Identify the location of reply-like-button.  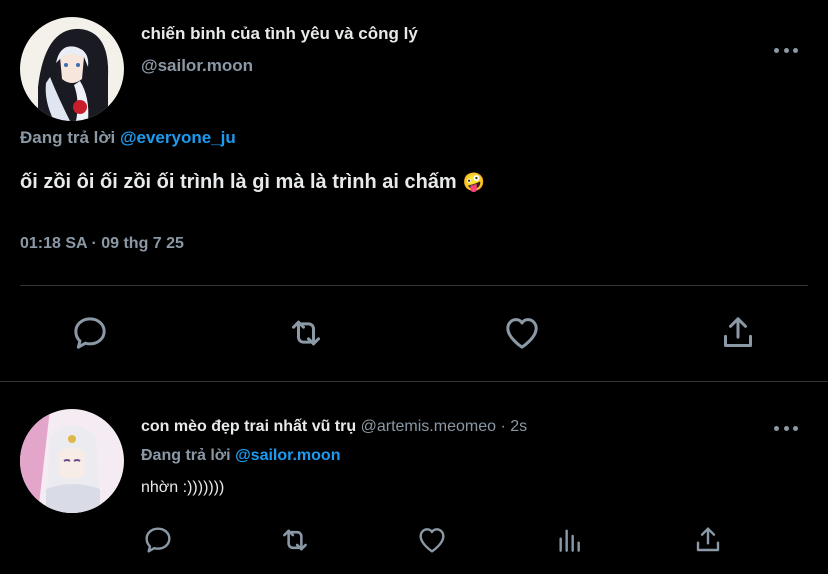
(432, 540).